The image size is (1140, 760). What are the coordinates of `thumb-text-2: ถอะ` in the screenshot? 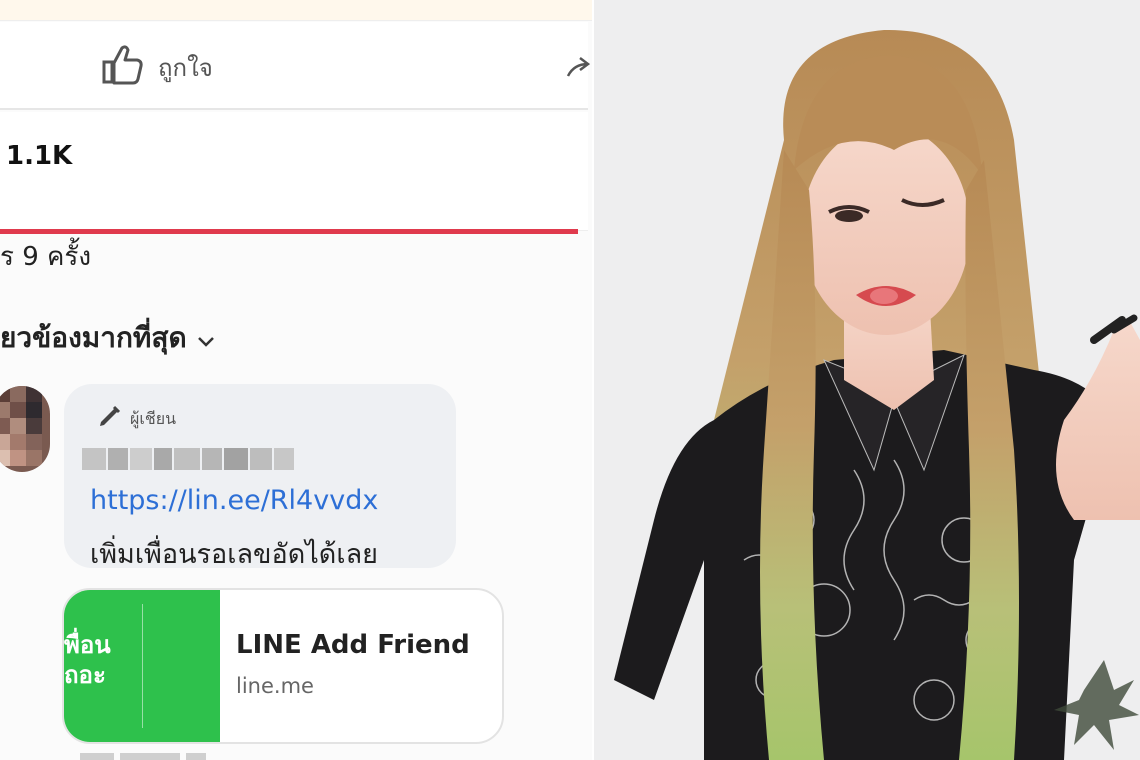 It's located at (85, 675).